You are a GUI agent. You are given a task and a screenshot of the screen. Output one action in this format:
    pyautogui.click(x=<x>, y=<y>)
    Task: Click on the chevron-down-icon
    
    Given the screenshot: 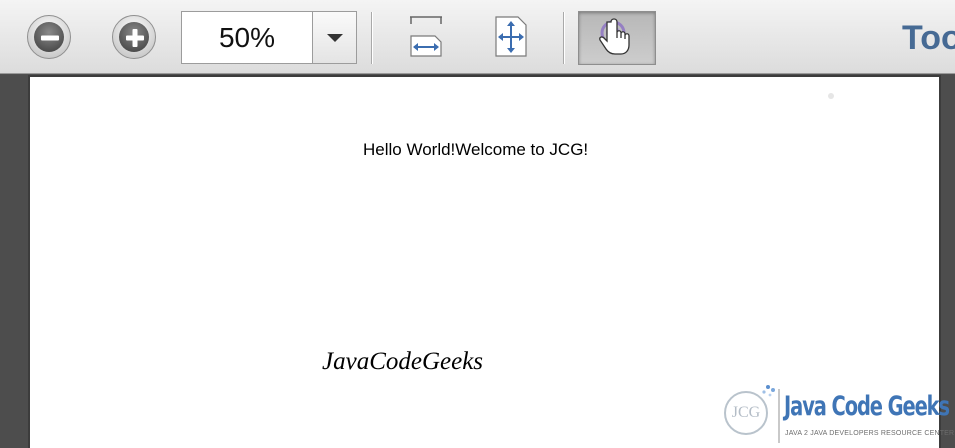 What is the action you would take?
    pyautogui.click(x=335, y=38)
    